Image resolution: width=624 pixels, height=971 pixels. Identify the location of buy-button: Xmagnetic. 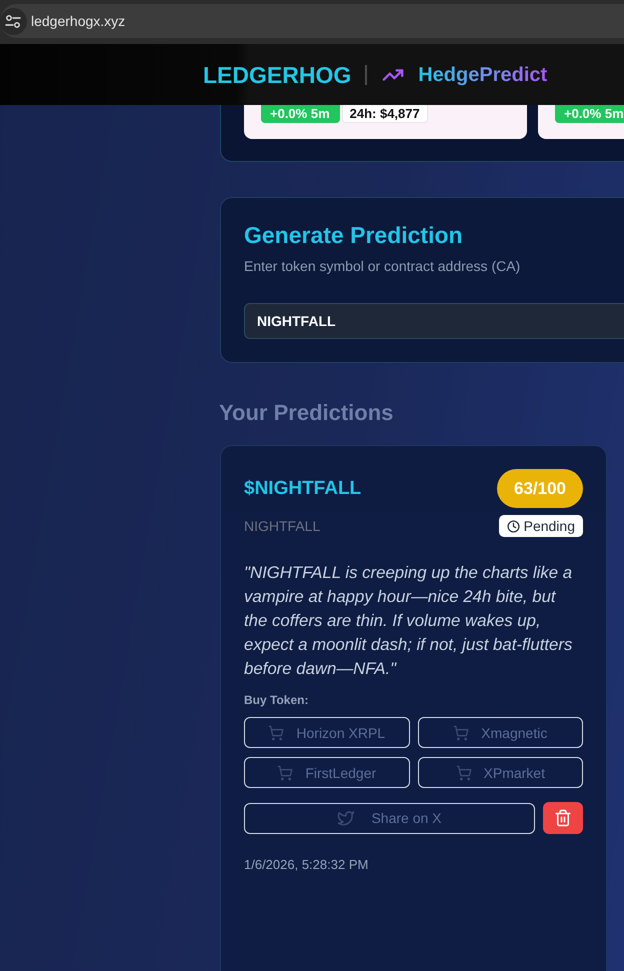
(500, 732).